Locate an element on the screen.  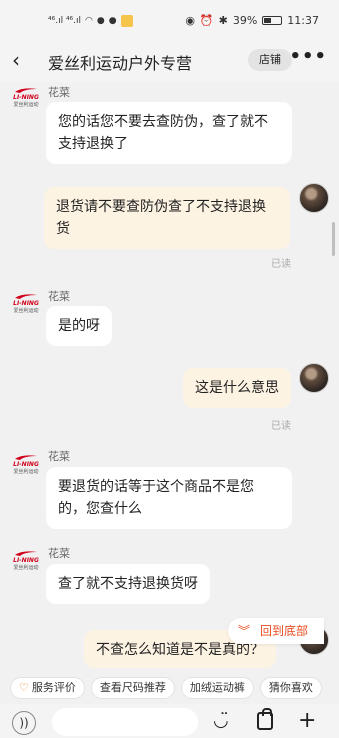
input-bar: )) ◡̈ + is located at coordinates (169, 721).